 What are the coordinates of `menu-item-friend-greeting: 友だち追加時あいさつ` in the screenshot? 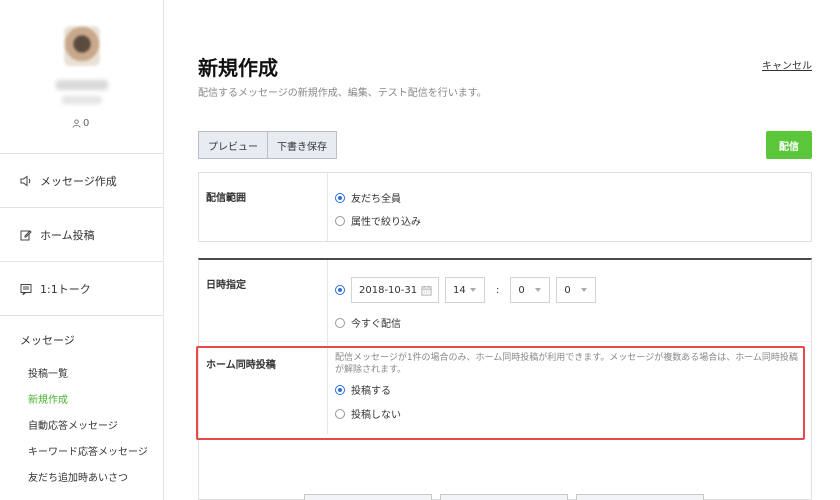 It's located at (81, 479).